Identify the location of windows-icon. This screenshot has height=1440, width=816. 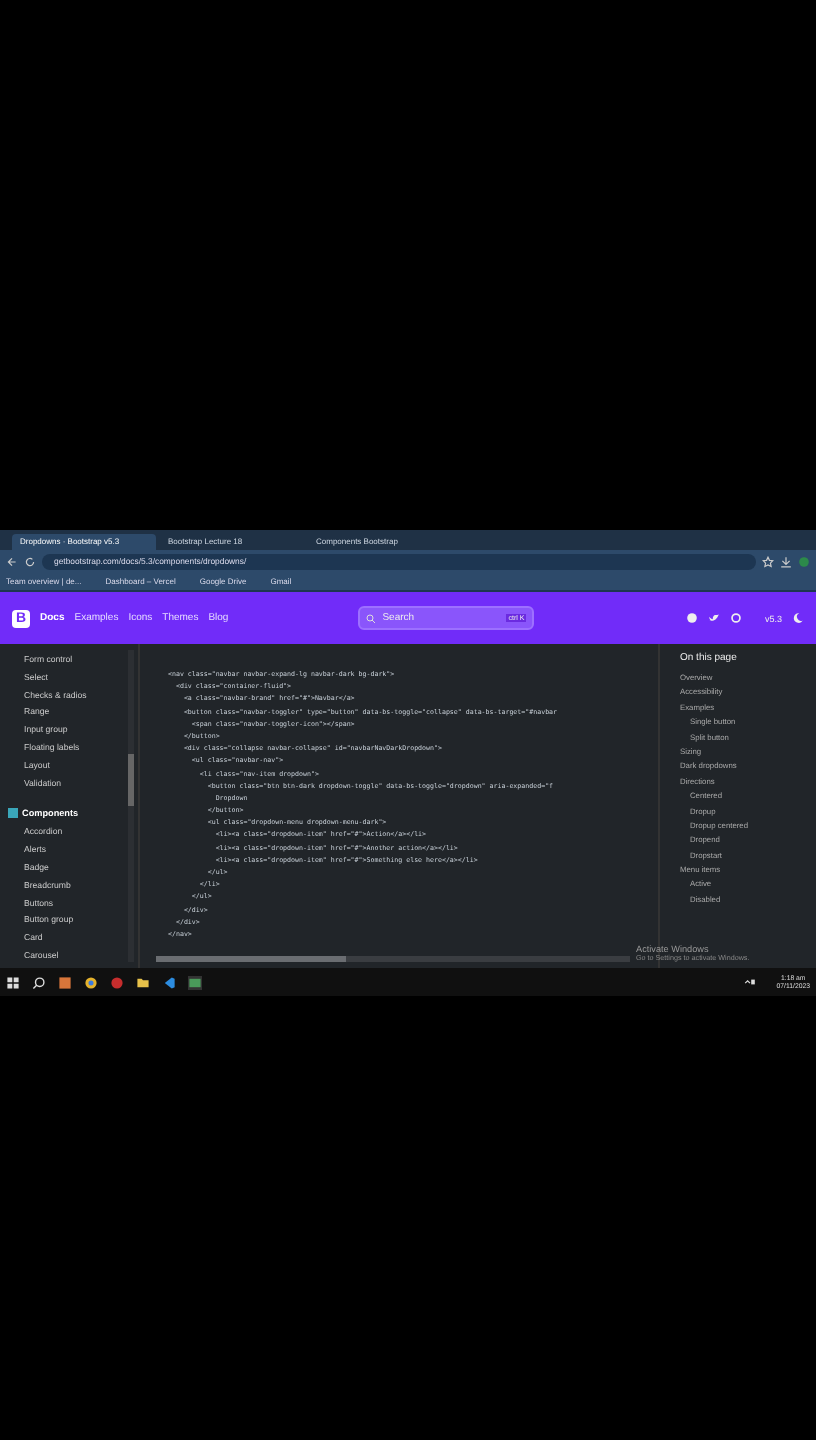
(13, 982).